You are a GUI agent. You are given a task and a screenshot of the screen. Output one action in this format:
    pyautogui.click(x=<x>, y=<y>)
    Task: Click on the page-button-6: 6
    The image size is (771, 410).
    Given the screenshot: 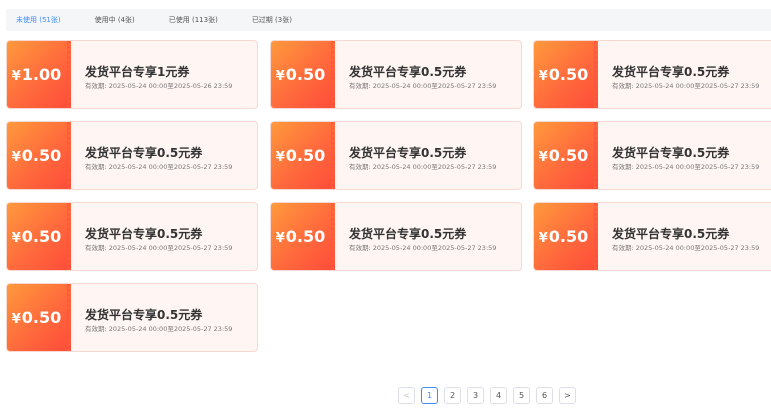 What is the action you would take?
    pyautogui.click(x=544, y=395)
    